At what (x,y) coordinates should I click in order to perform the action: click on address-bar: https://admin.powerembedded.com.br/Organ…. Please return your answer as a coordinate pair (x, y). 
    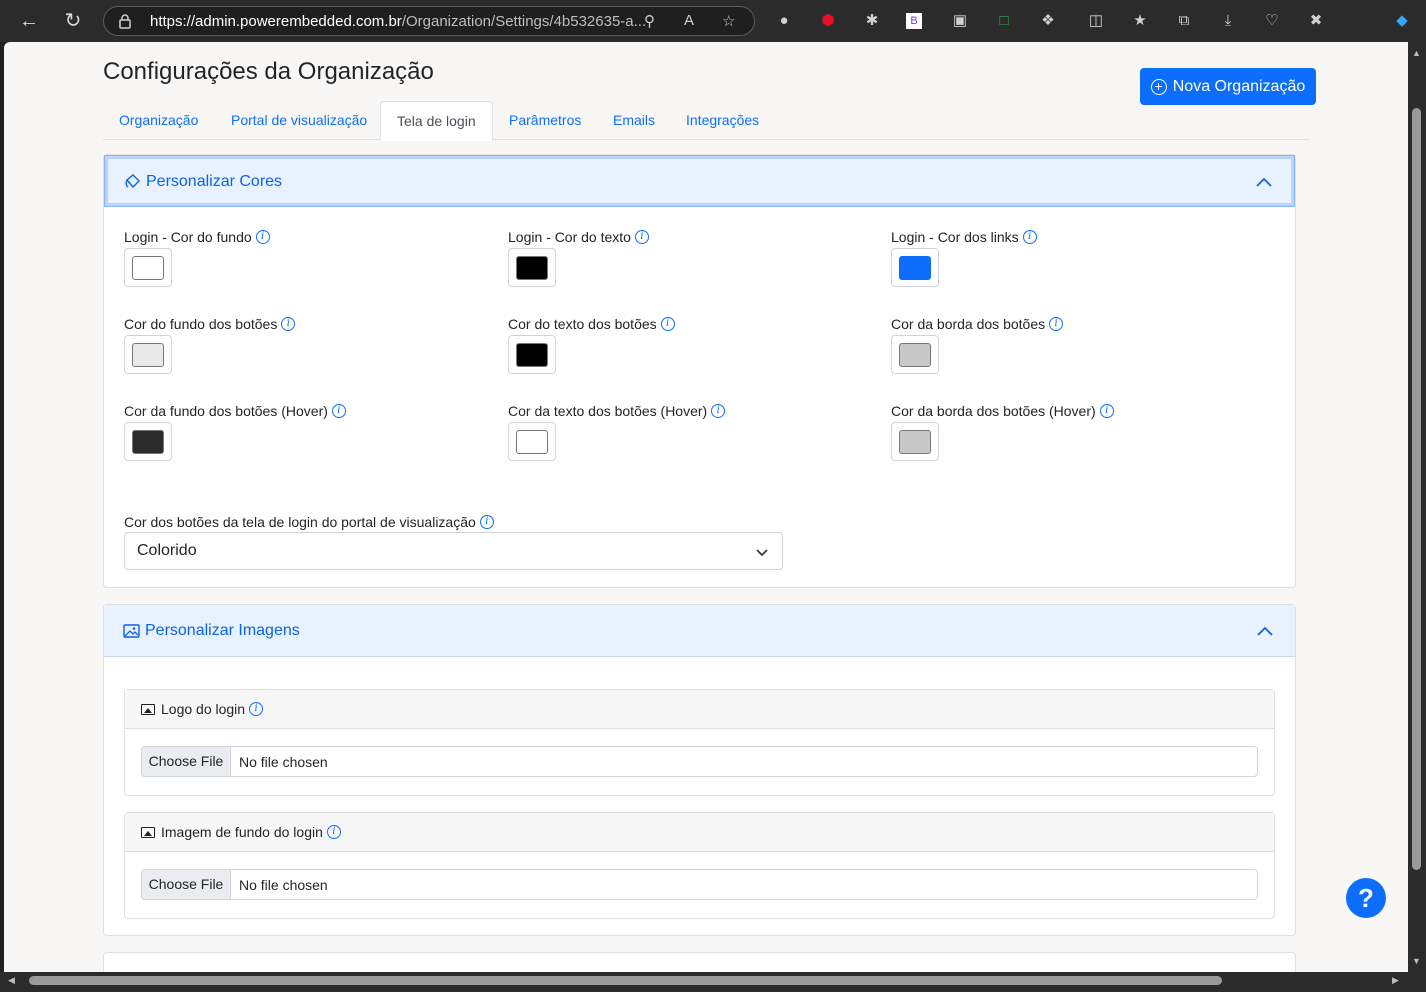
    Looking at the image, I should click on (429, 21).